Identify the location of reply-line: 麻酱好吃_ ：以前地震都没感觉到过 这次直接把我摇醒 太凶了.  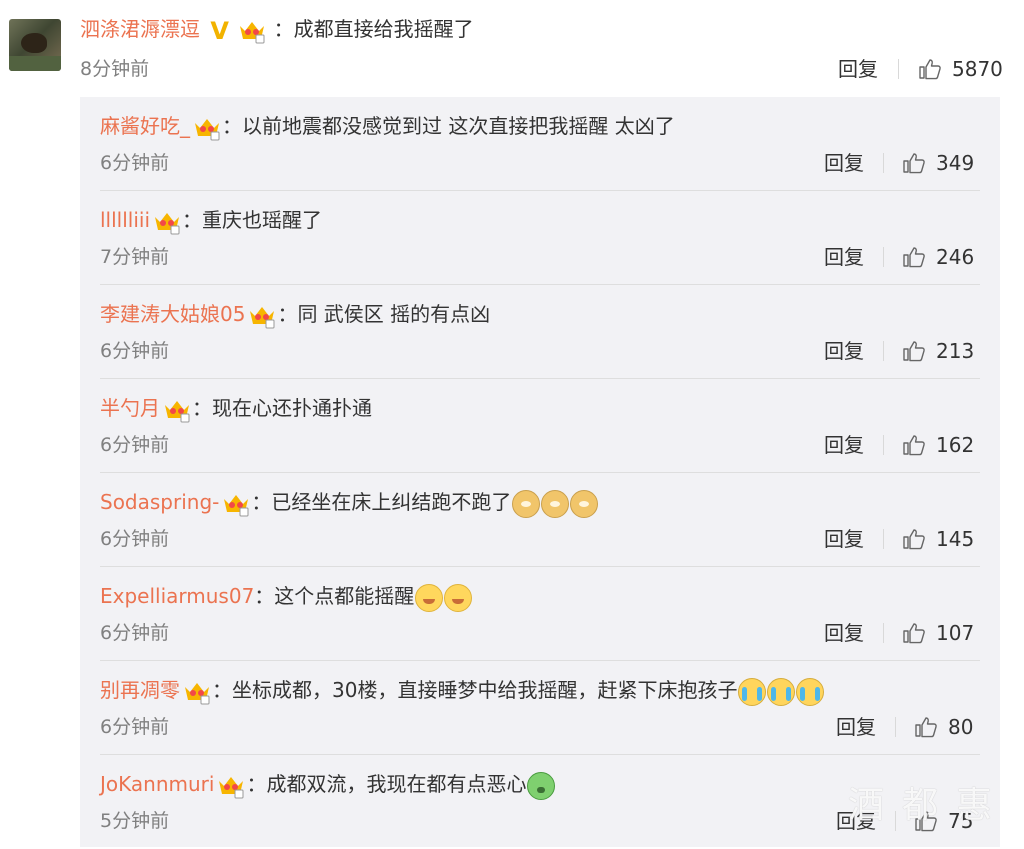
(387, 126).